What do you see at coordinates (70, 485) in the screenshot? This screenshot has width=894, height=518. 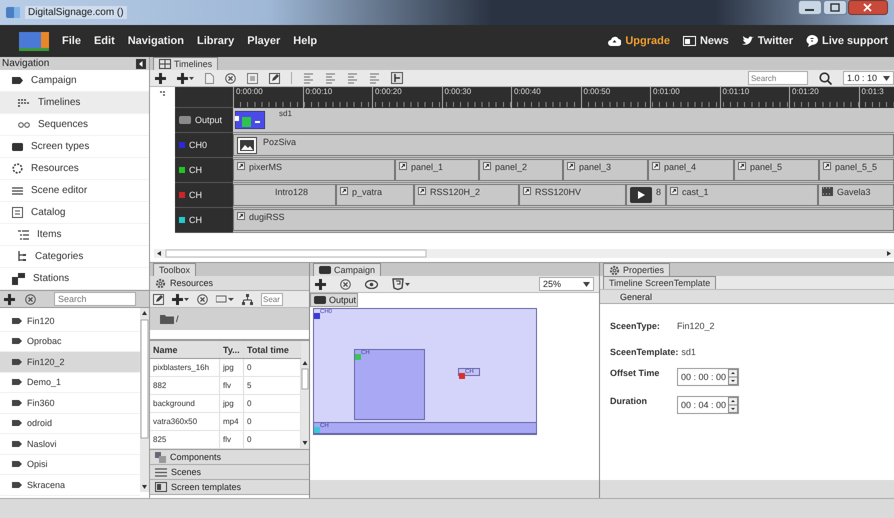 I see `station-item: Skracena` at bounding box center [70, 485].